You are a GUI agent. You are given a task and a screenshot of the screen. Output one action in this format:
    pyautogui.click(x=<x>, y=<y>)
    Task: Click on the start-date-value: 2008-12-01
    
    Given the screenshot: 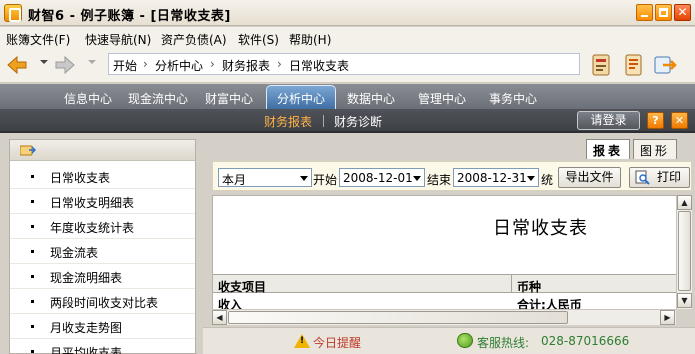 What is the action you would take?
    pyautogui.click(x=378, y=178)
    